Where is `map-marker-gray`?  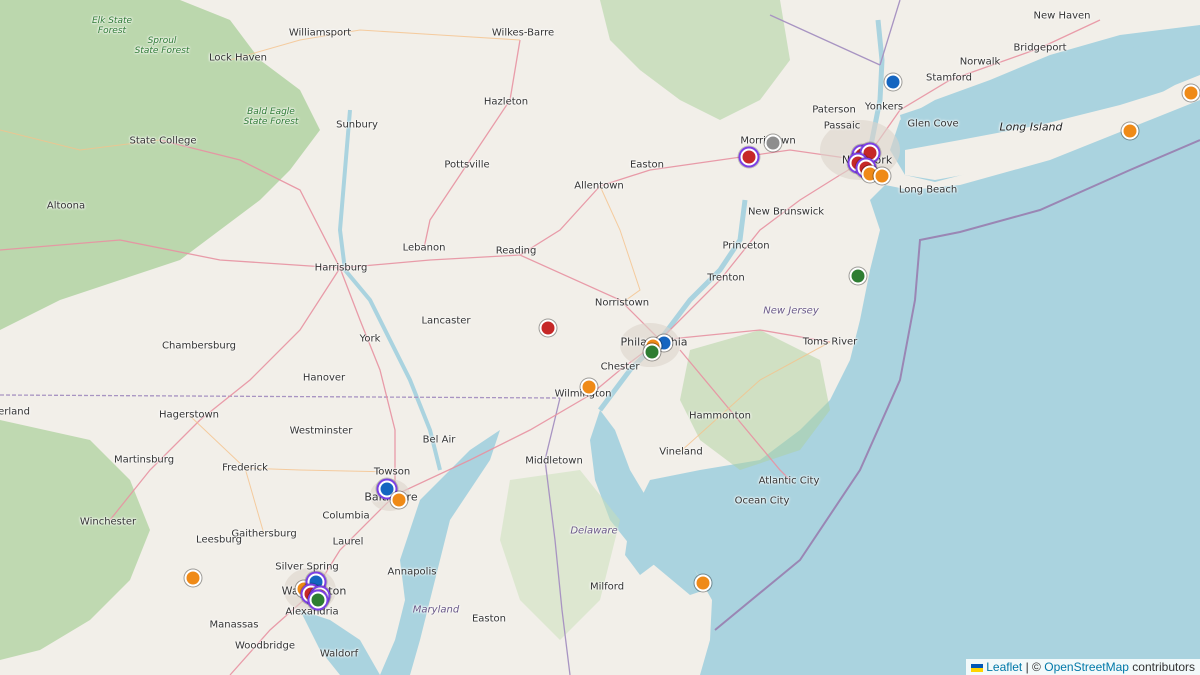 map-marker-gray is located at coordinates (773, 143).